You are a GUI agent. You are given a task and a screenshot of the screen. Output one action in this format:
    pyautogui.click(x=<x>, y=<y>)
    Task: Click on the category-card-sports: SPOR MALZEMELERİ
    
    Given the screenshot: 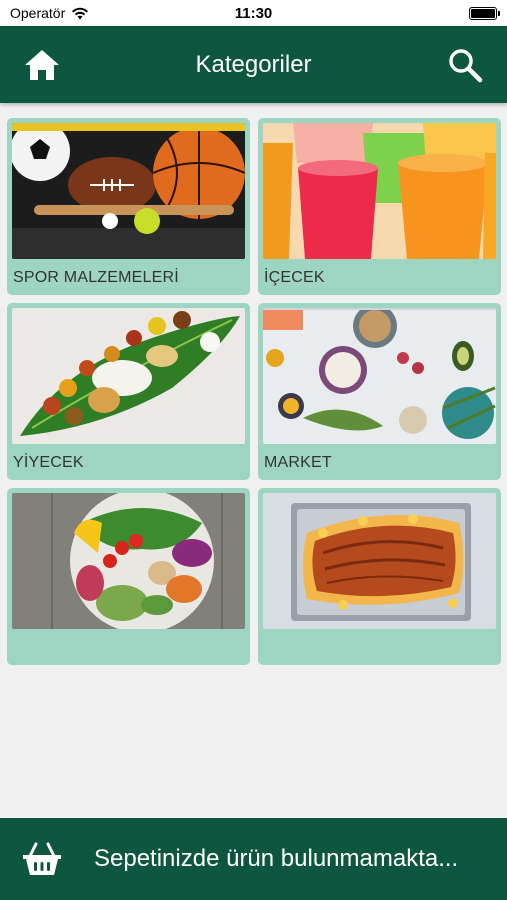 What is the action you would take?
    pyautogui.click(x=128, y=206)
    